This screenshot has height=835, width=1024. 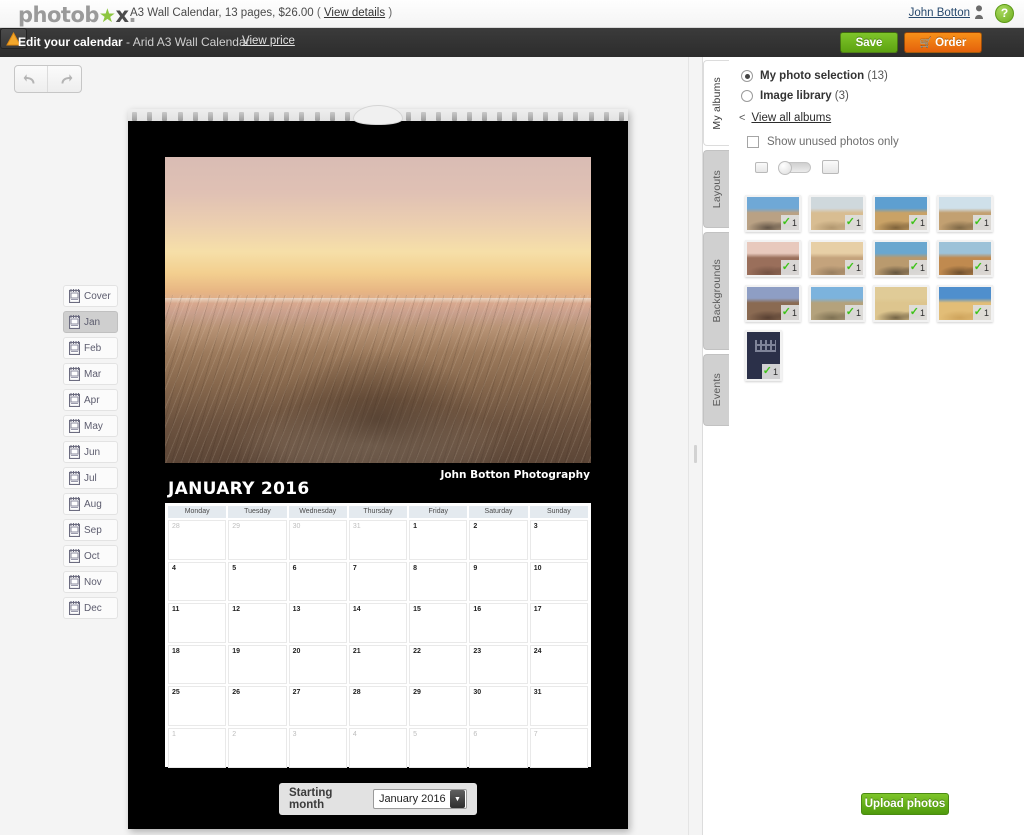 I want to click on calendar-month-title: JANUARY 2016, so click(x=238, y=489).